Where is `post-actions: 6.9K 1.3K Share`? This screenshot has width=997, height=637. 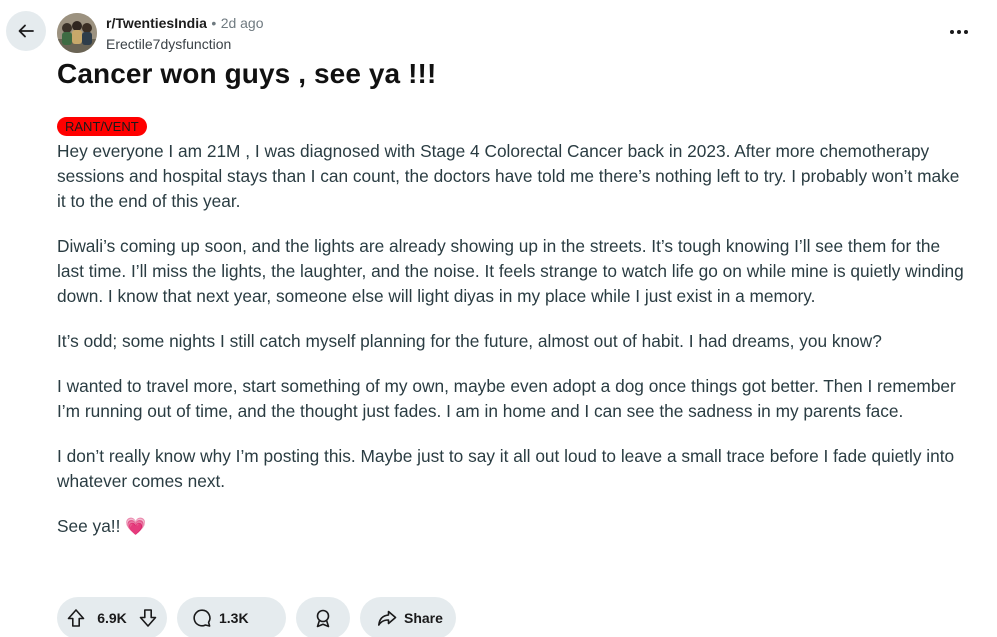 post-actions: 6.9K 1.3K Share is located at coordinates (256, 617).